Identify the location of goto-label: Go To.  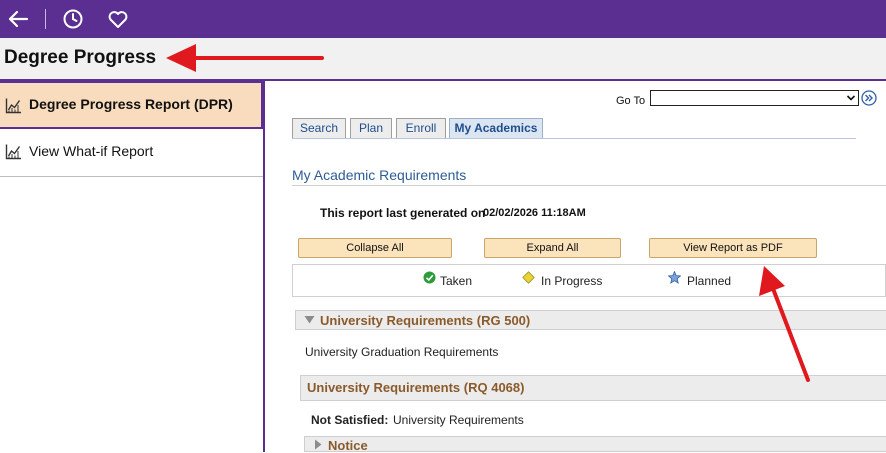
(631, 101).